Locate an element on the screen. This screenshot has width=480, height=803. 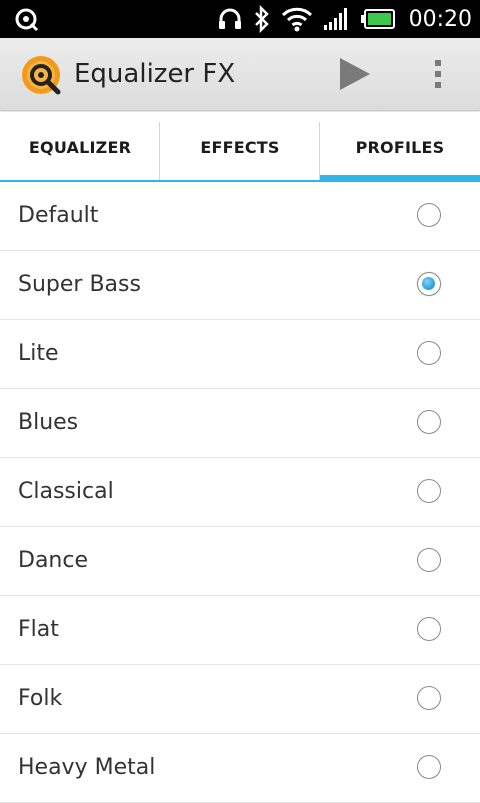
profile-label: Folk is located at coordinates (40, 698).